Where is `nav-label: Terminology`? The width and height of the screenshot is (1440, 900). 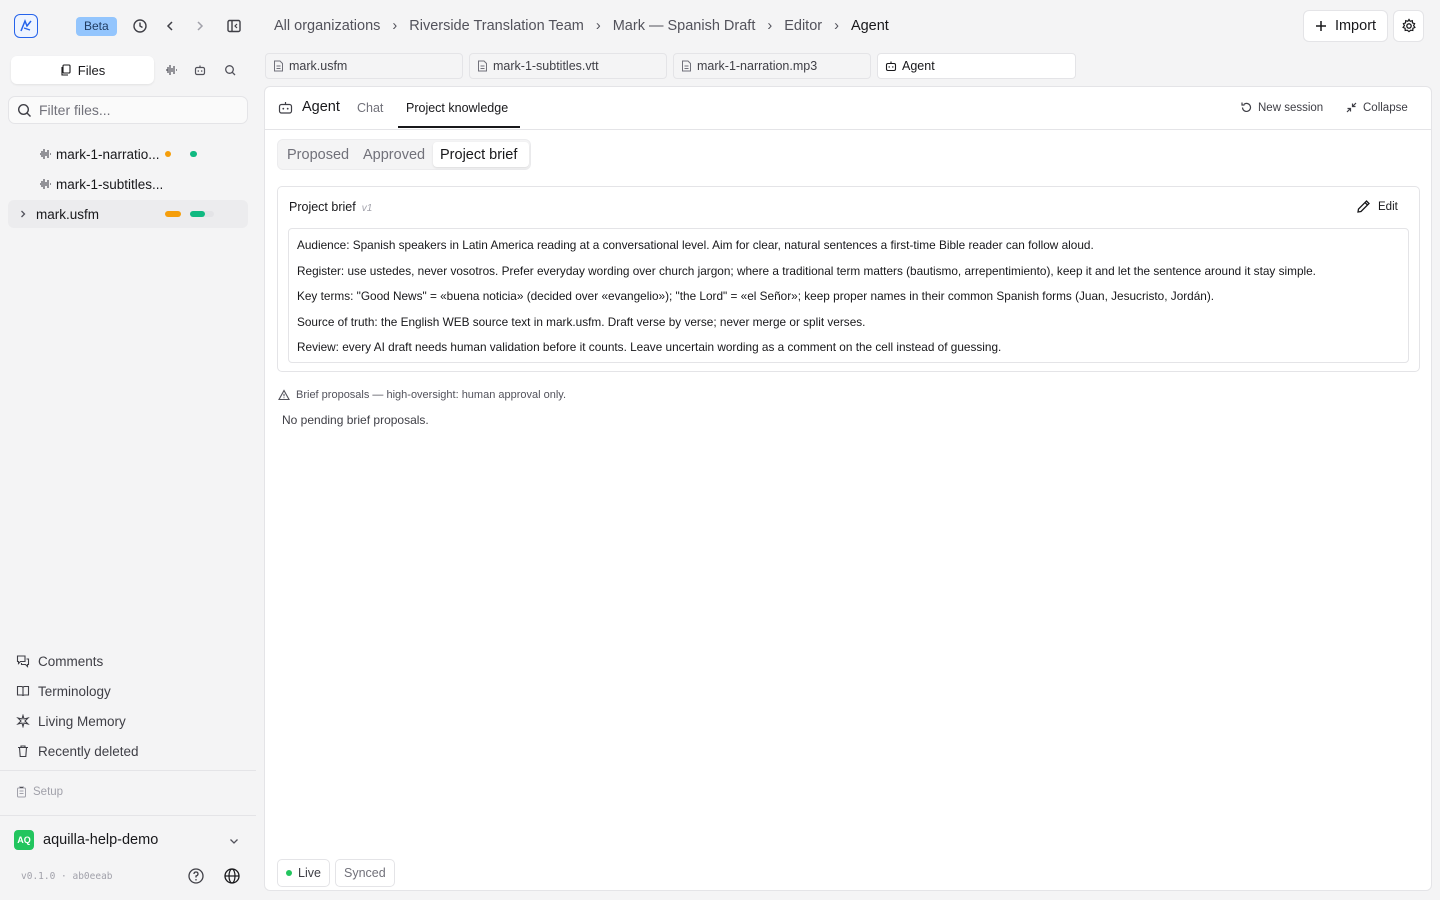 nav-label: Terminology is located at coordinates (74, 691).